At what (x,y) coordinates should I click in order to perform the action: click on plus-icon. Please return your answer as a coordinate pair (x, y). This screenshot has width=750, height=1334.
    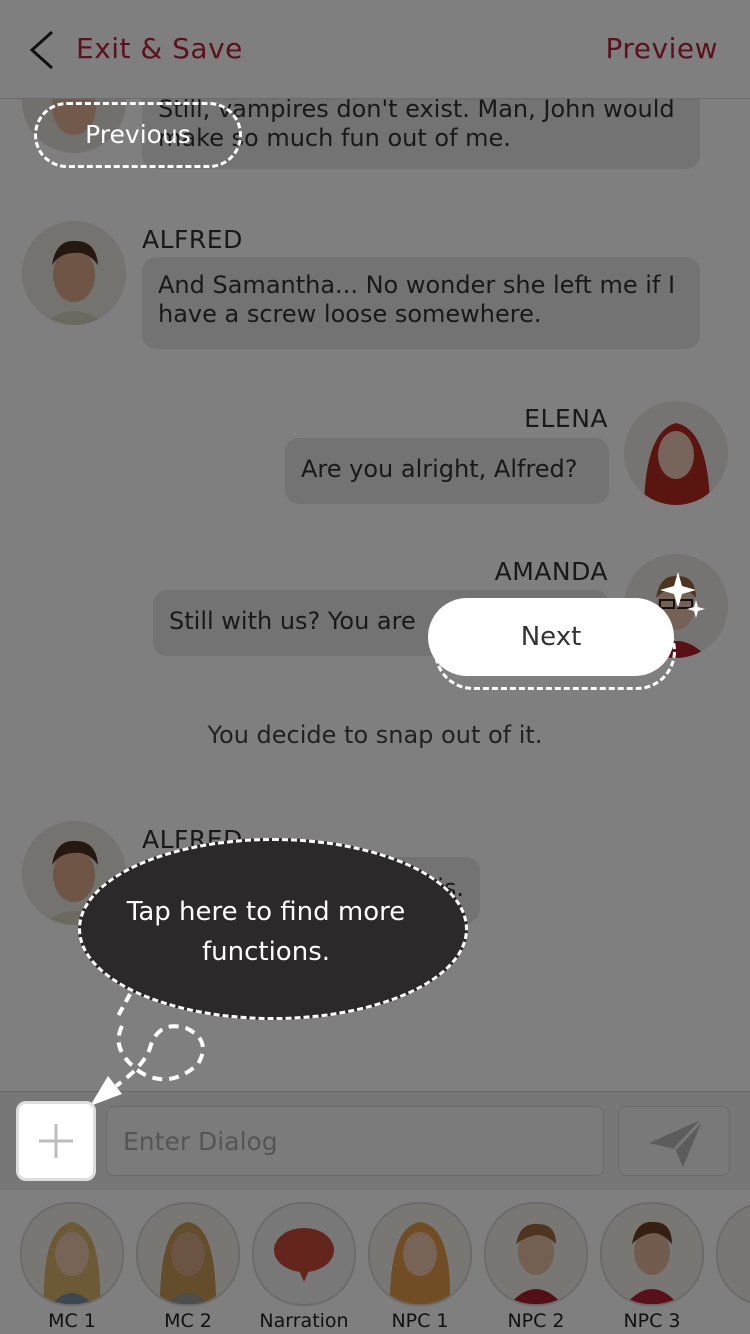
    Looking at the image, I should click on (56, 1141).